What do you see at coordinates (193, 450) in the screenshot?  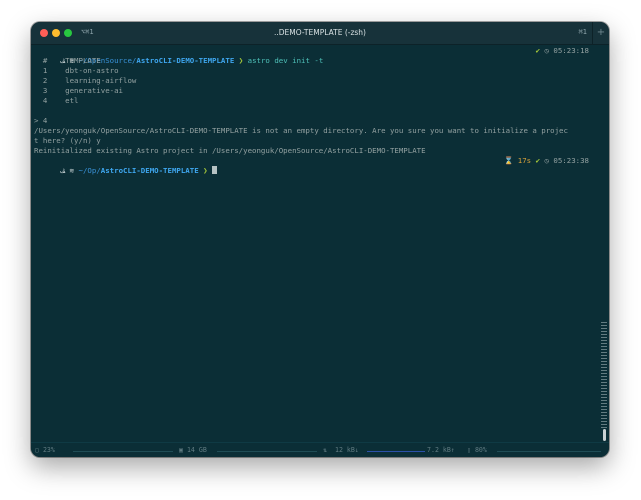 I see `memory-usage: ▣ 14 GB` at bounding box center [193, 450].